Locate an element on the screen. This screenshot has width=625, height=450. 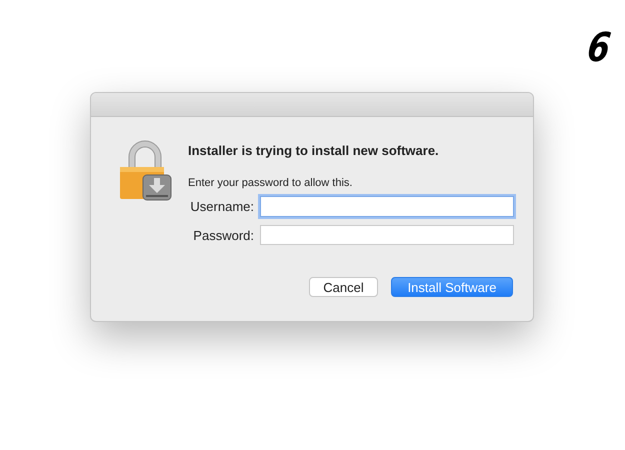
dialog-message: Enter your password to allow this. is located at coordinates (271, 183).